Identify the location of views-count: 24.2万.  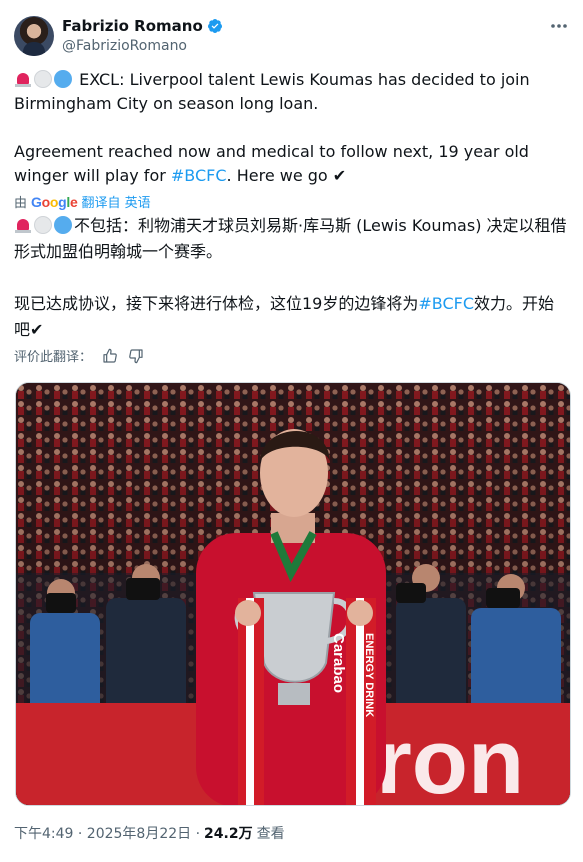
(228, 834).